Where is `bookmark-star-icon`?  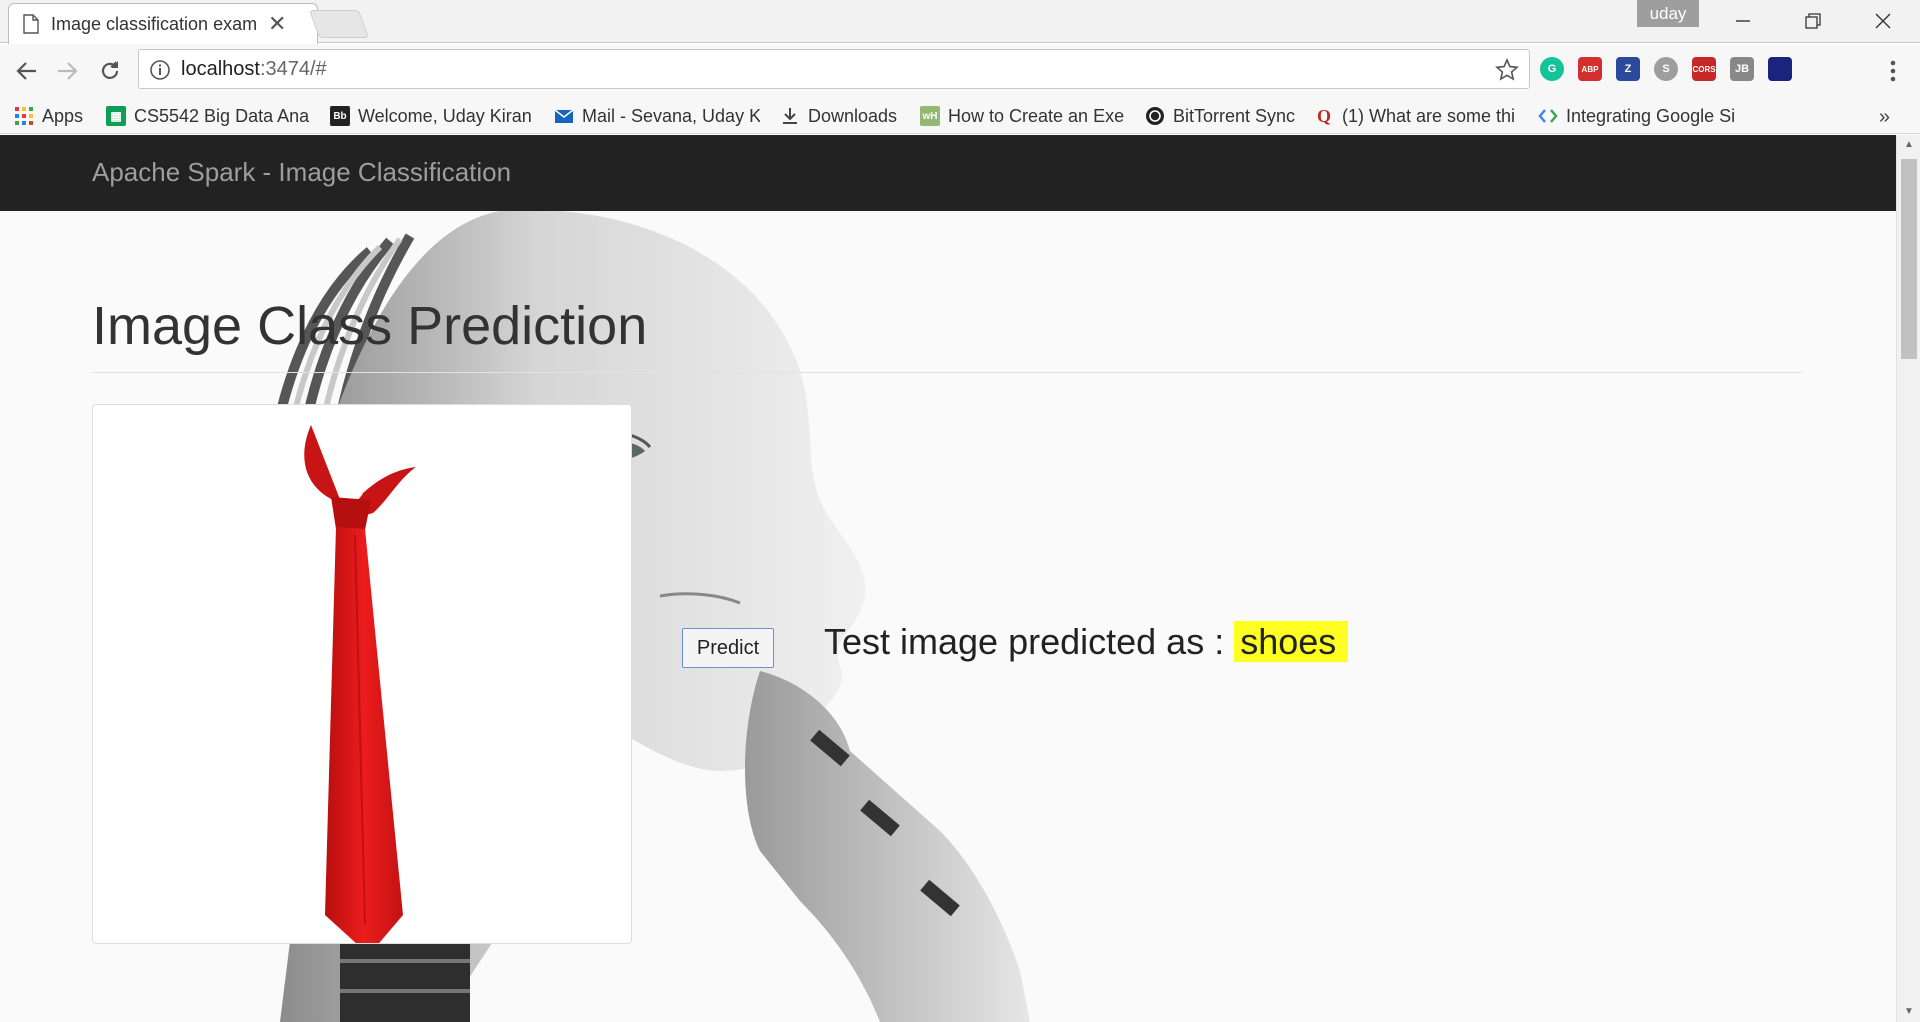
bookmark-star-icon is located at coordinates (1507, 70).